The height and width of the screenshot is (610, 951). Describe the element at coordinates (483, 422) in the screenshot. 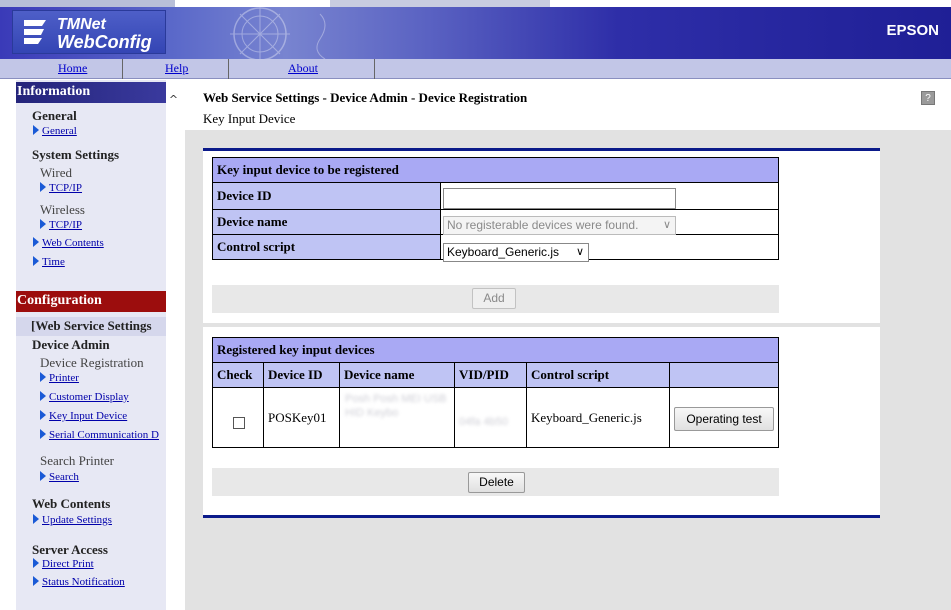

I see `row-vid-pid-redacted: 04fa 4b50` at that location.